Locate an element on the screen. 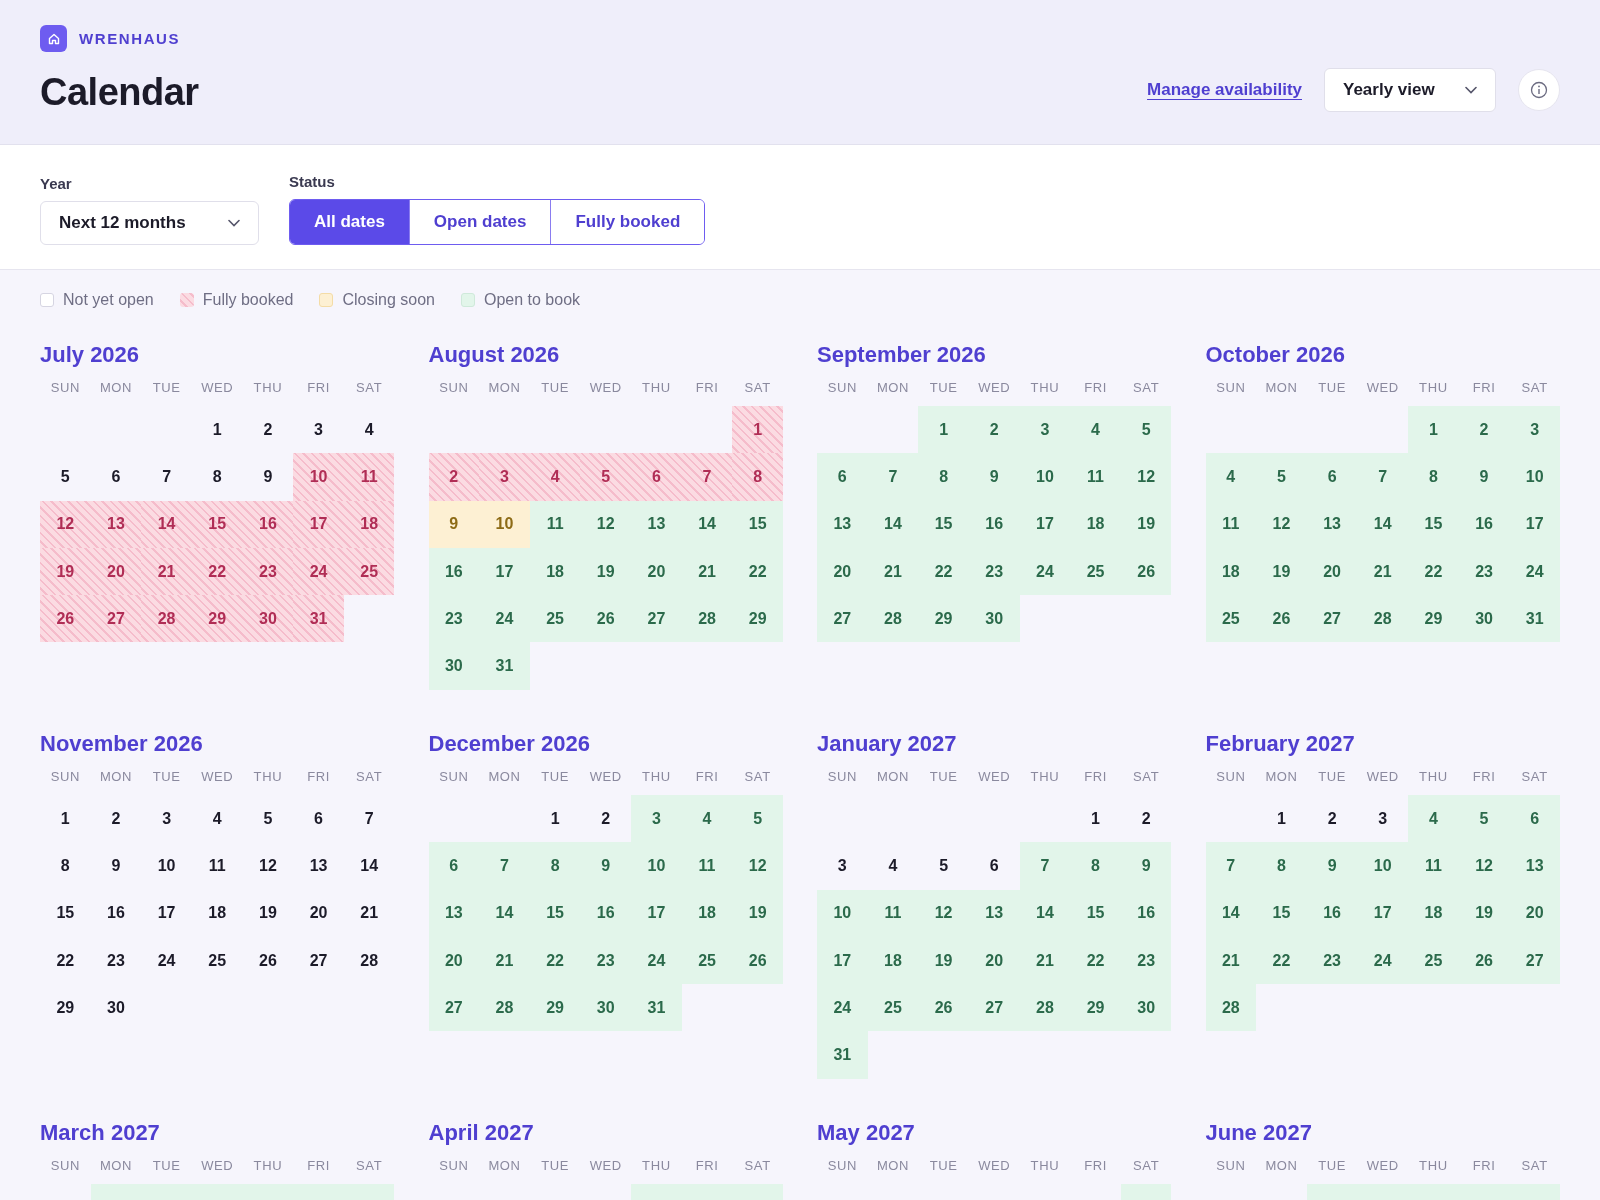  day-cell: 28 is located at coordinates (707, 619).